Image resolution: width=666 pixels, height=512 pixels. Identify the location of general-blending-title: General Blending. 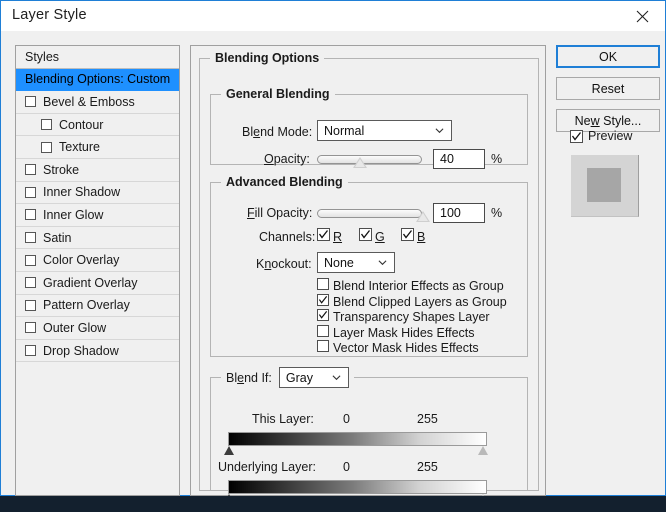
(278, 94).